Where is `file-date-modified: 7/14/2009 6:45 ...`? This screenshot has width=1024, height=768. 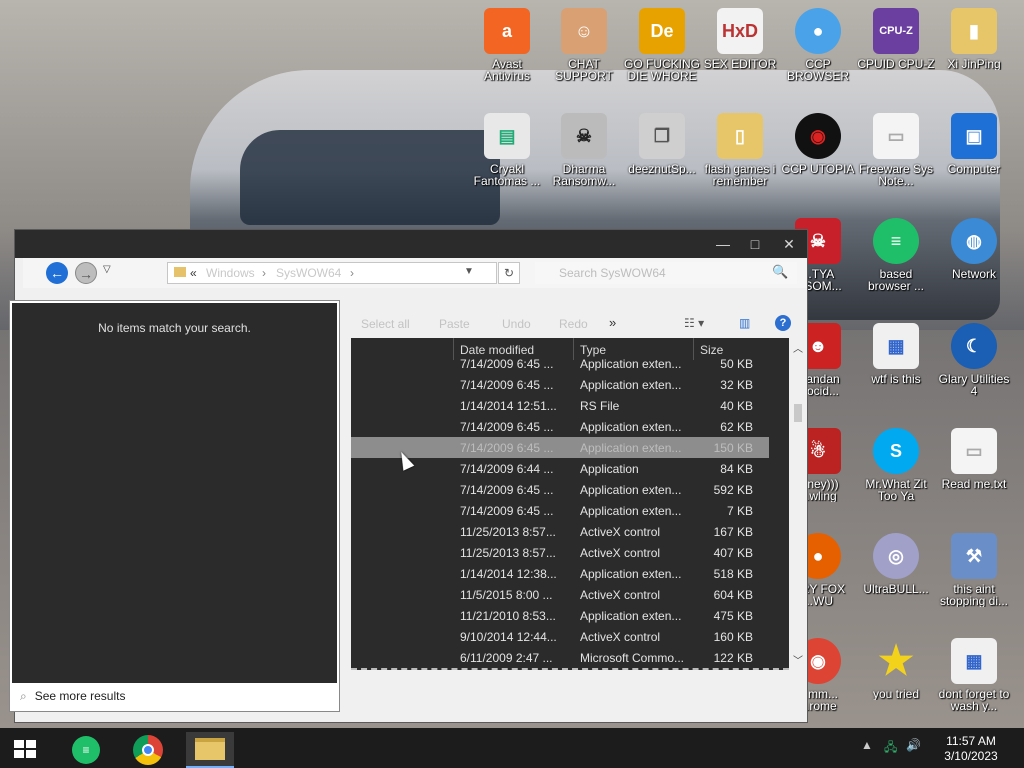 file-date-modified: 7/14/2009 6:45 ... is located at coordinates (507, 427).